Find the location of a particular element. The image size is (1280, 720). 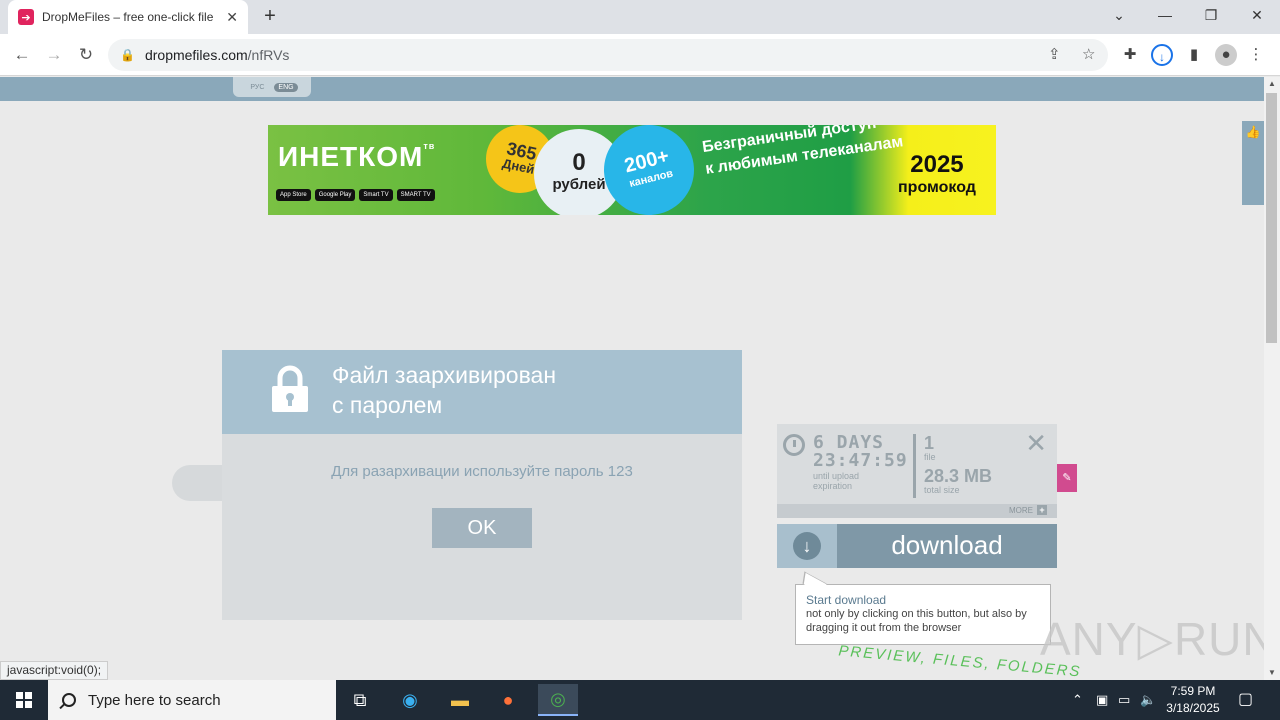

status-bar-url: javascript:void(0); is located at coordinates (54, 670).